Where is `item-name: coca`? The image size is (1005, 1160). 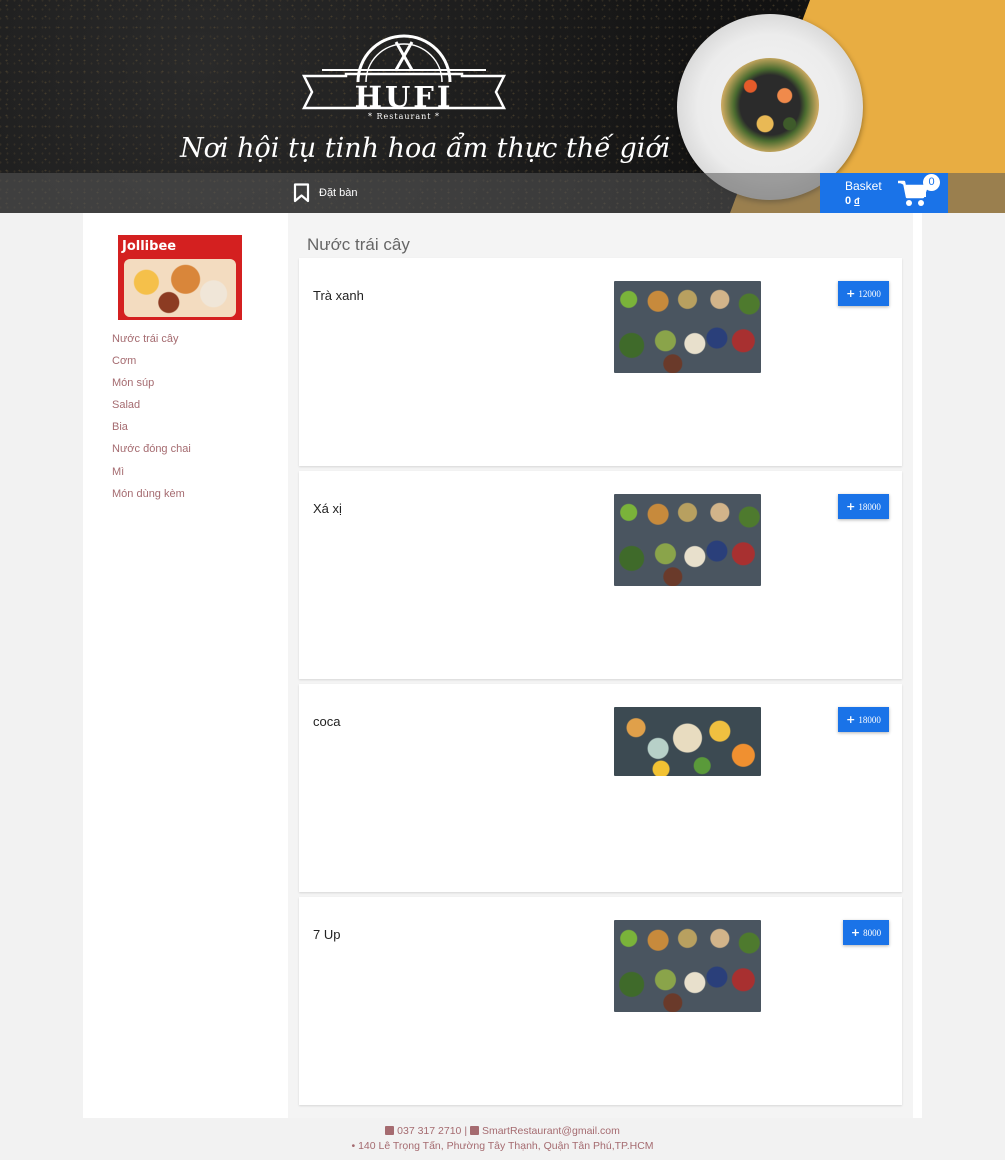
item-name: coca is located at coordinates (327, 721).